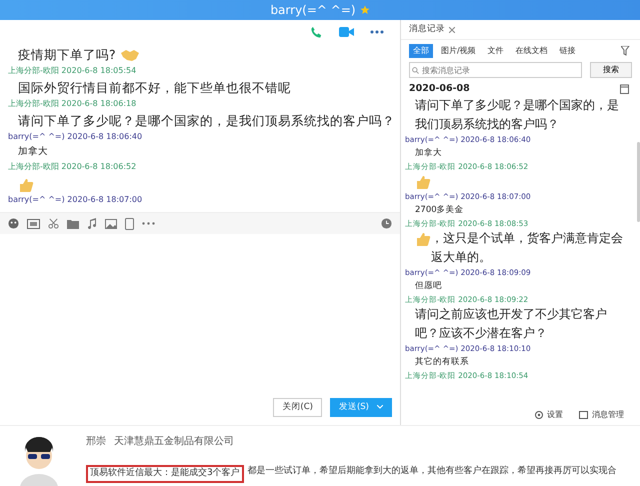  What do you see at coordinates (72, 71) in the screenshot?
I see `message-meta: 上海分部-欧阳 2020-6-8 18:05:54` at bounding box center [72, 71].